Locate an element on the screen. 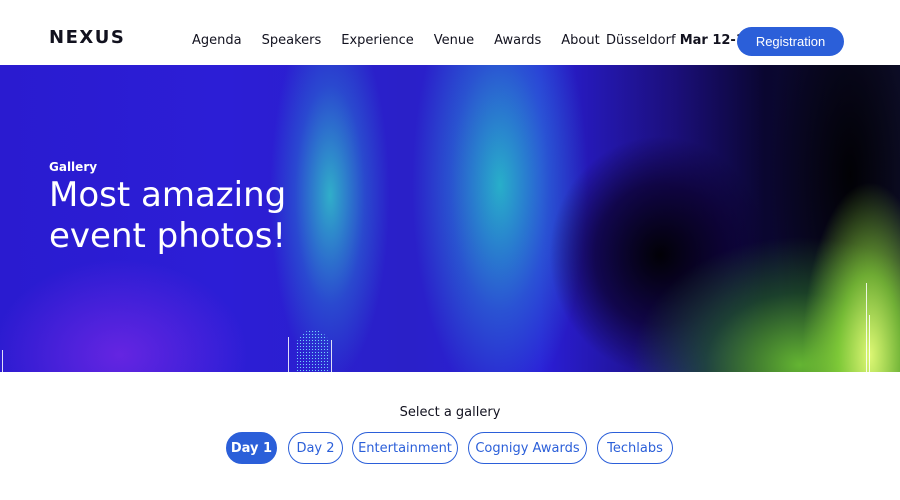  gallery-tab-cognigy-awards: Cognigy Awards is located at coordinates (527, 448).